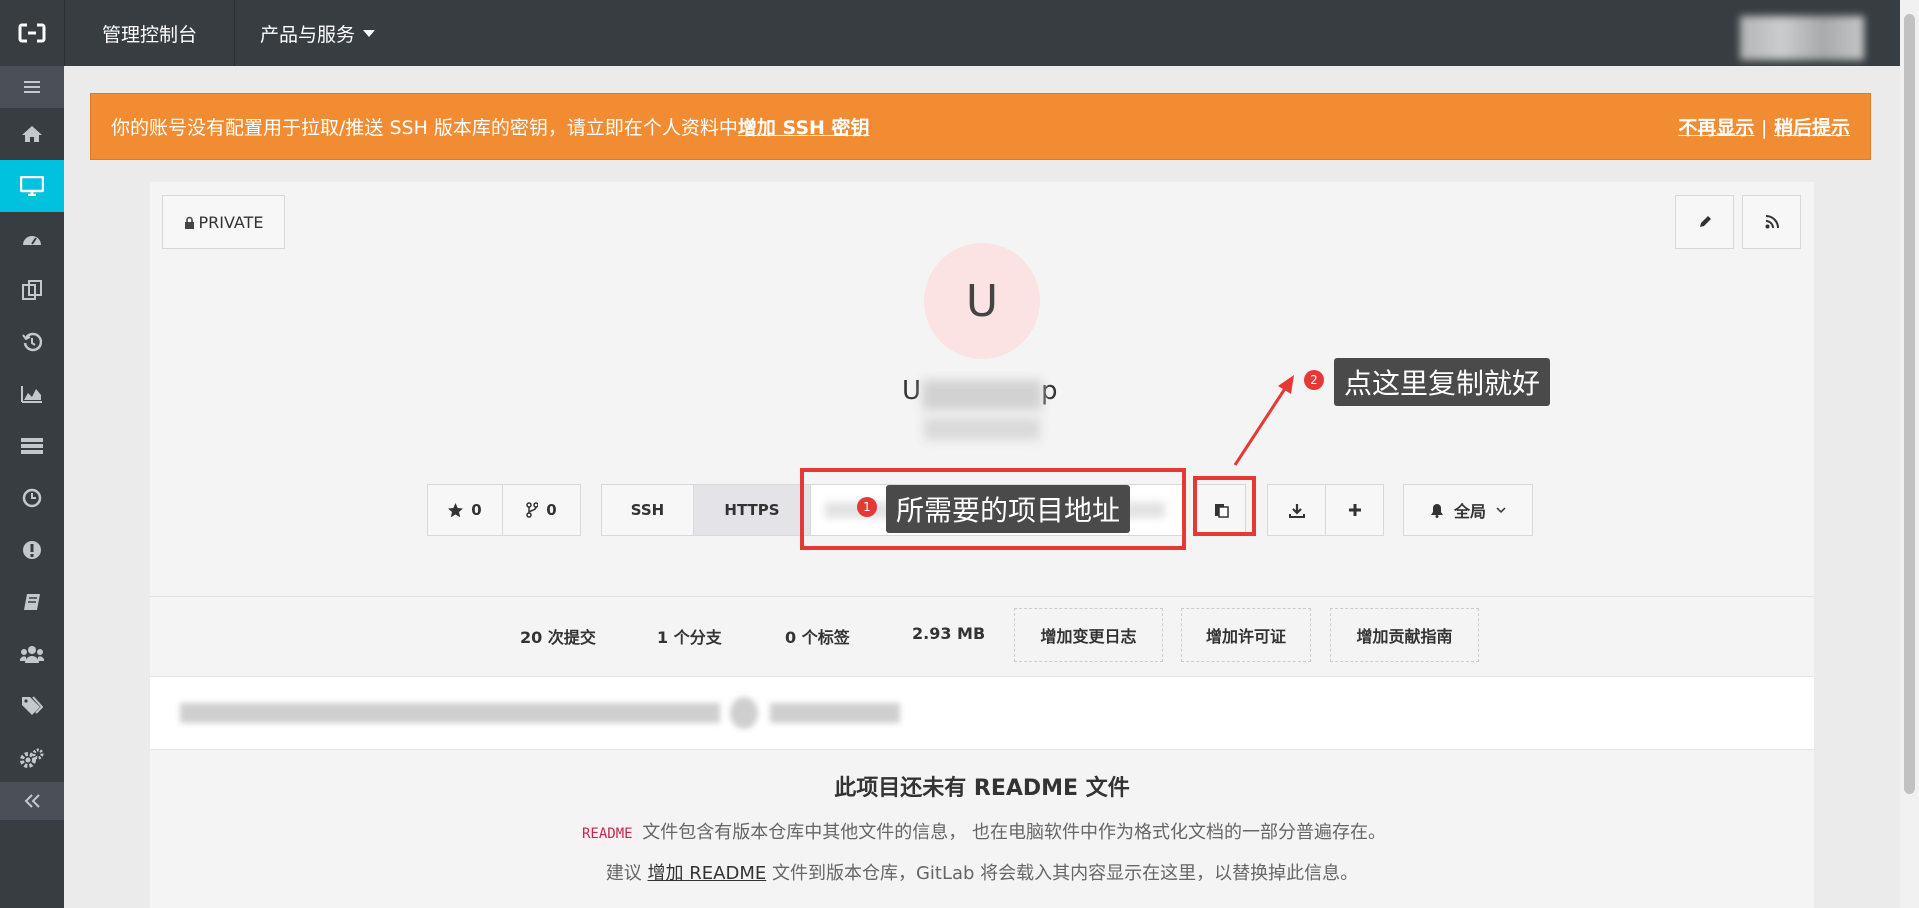 The height and width of the screenshot is (908, 1919). I want to click on double-chevron-left-icon, so click(32, 801).